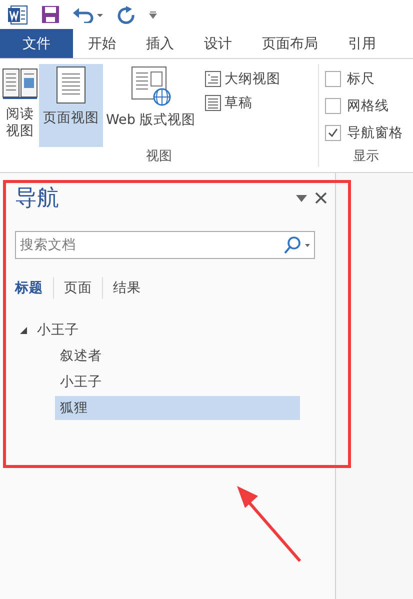  Describe the element at coordinates (88, 14) in the screenshot. I see `undo-icon` at that location.